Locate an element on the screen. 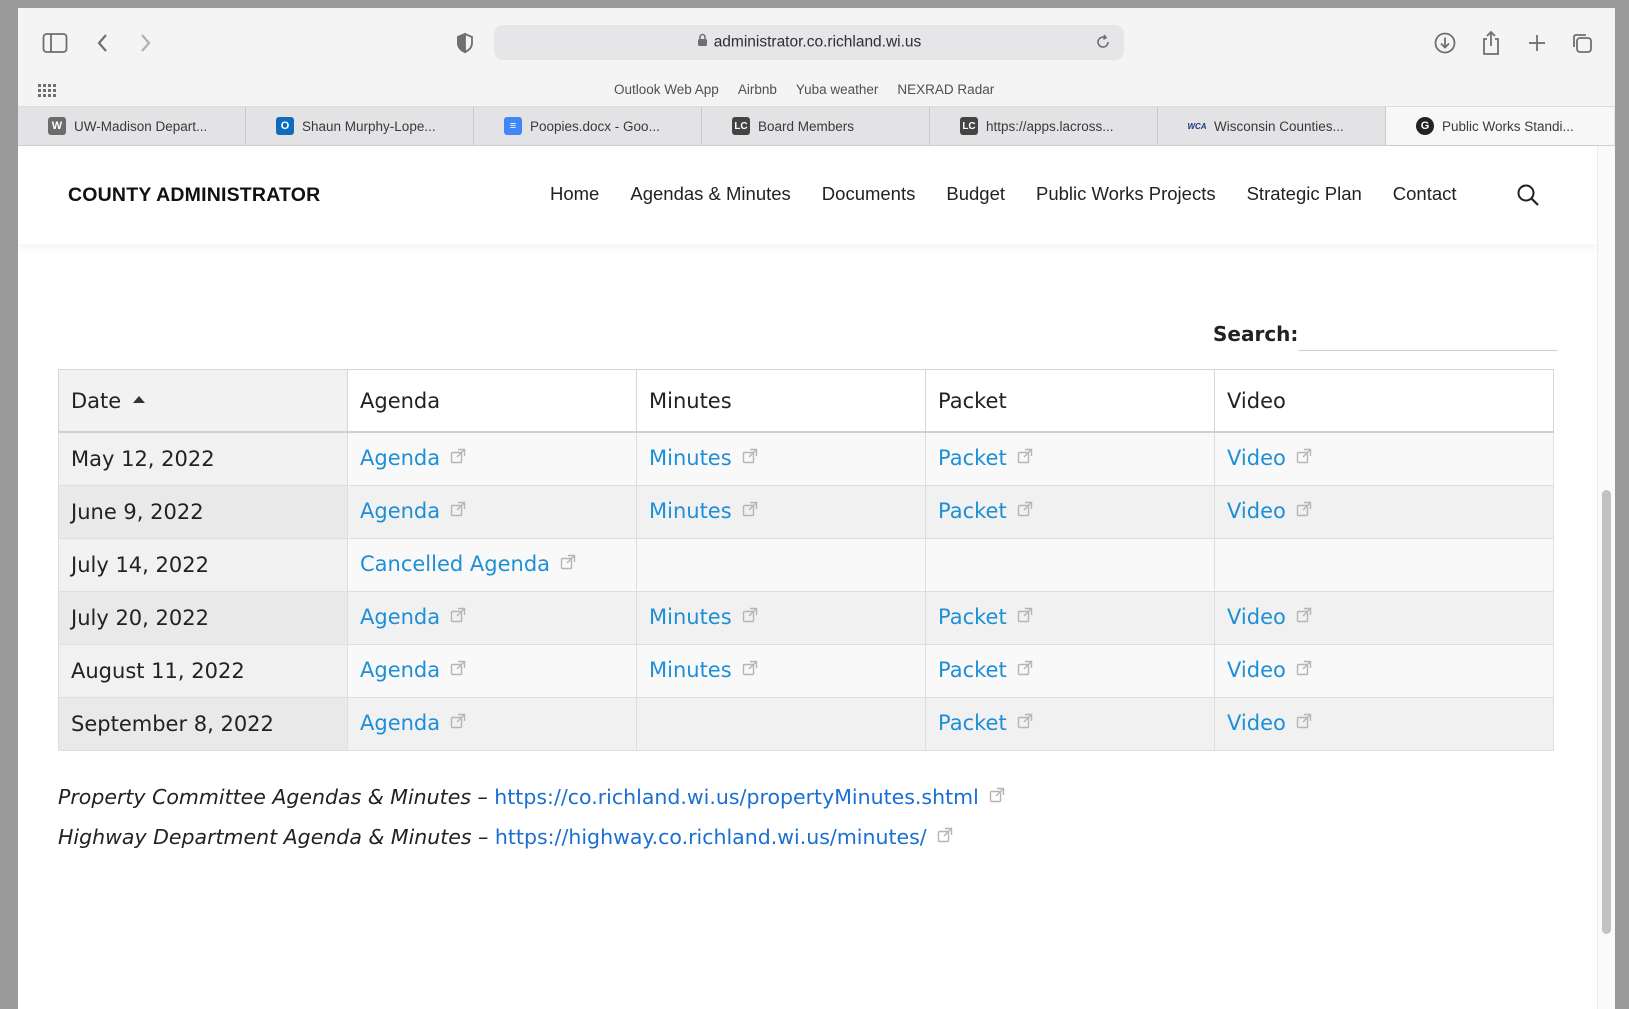 This screenshot has height=1009, width=1629. table-row: July 14, 2022 Cancelled Agenda is located at coordinates (806, 564).